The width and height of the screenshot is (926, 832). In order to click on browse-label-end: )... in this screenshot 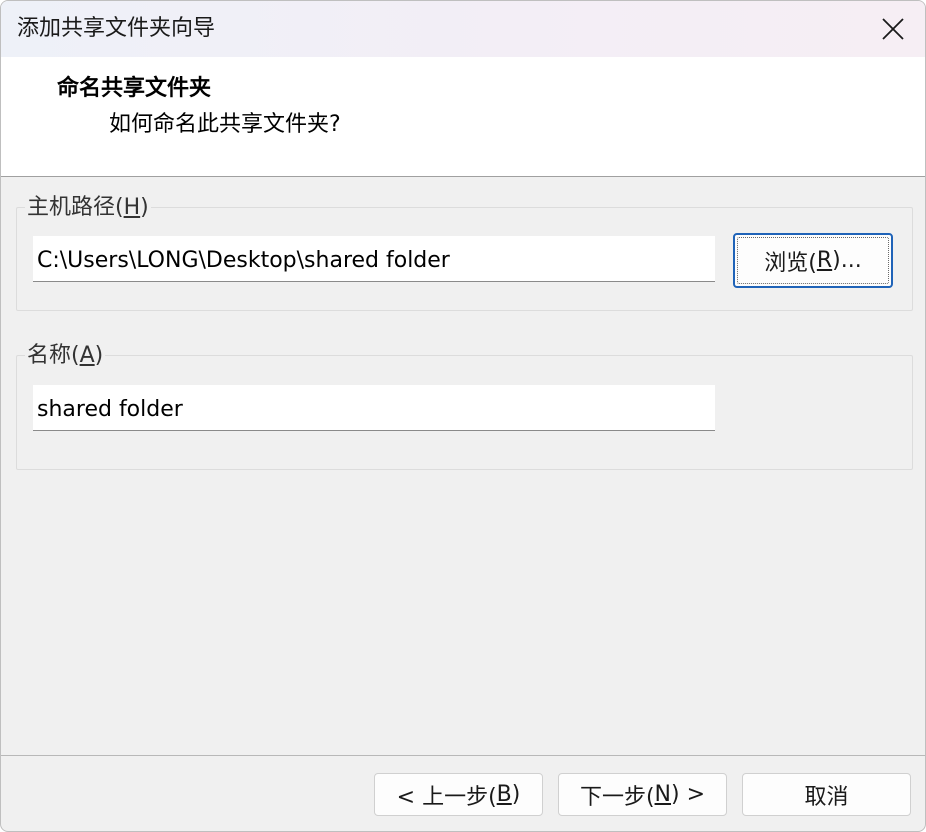, I will do `click(847, 260)`.